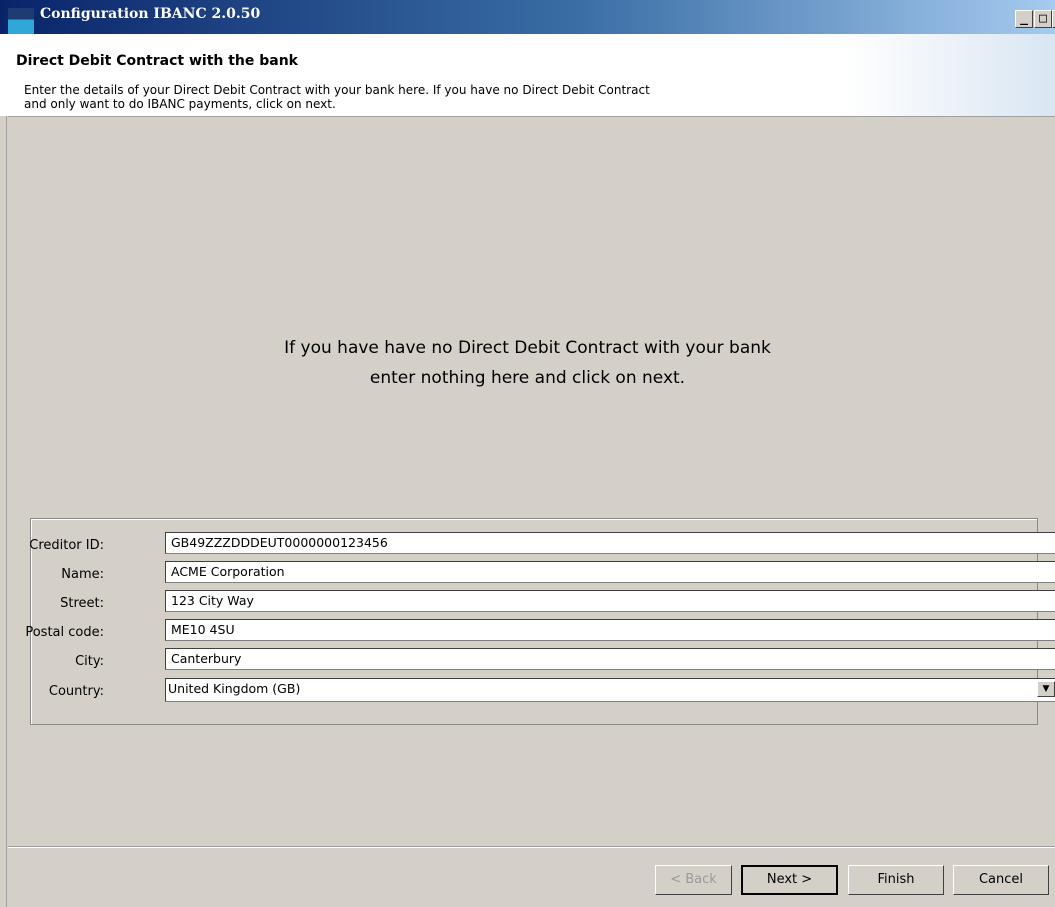 The width and height of the screenshot is (1055, 907). Describe the element at coordinates (76, 691) in the screenshot. I see `country-label: Country:` at that location.